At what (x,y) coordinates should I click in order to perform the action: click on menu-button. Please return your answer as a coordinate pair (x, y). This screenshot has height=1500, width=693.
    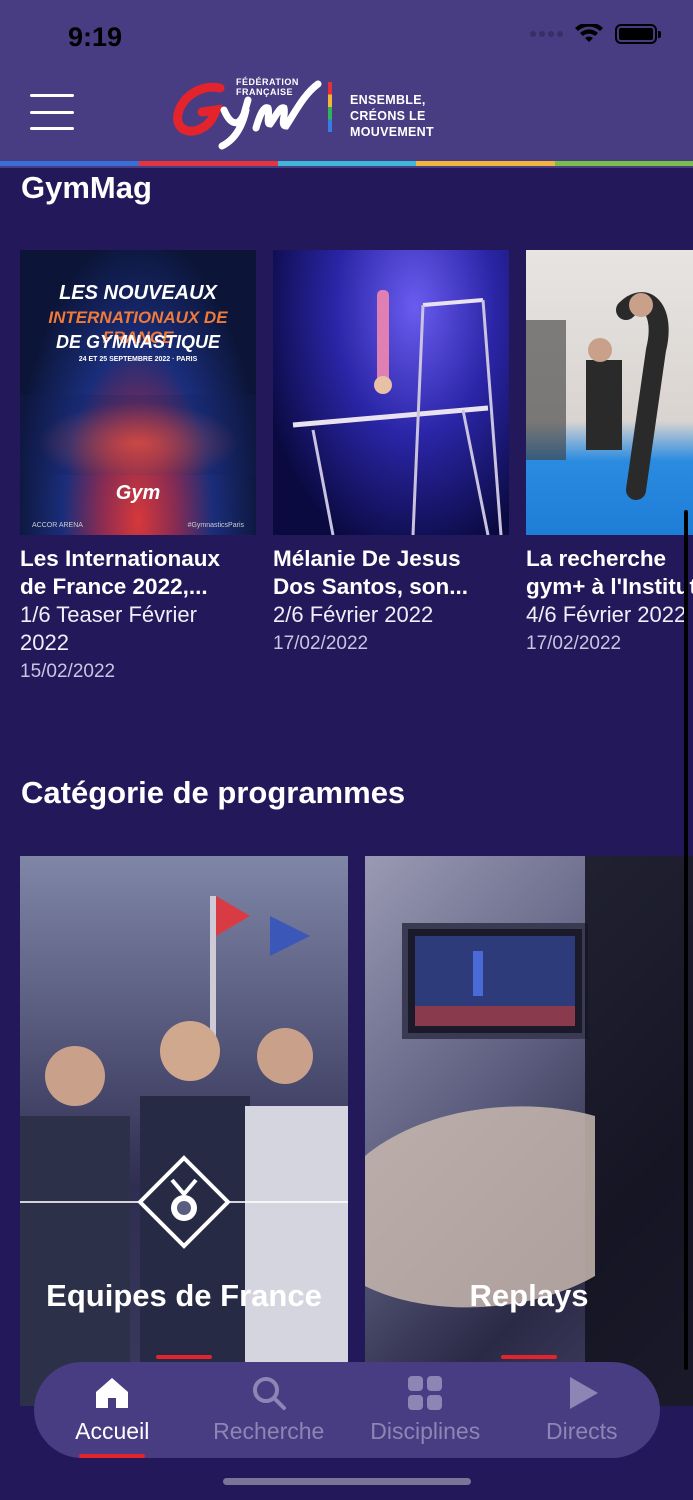
    Looking at the image, I should click on (52, 112).